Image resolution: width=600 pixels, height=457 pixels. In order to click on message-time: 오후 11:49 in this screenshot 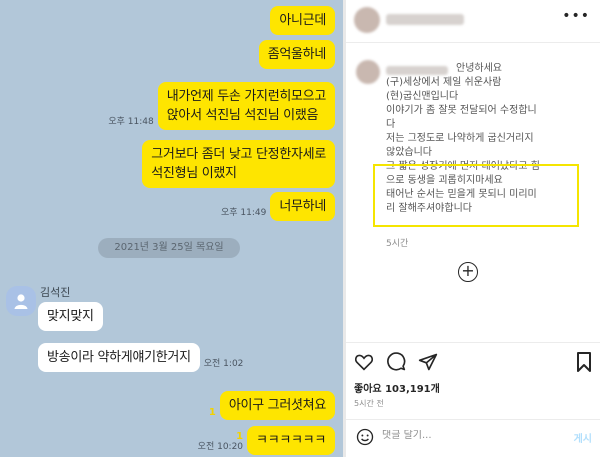, I will do `click(244, 213)`.